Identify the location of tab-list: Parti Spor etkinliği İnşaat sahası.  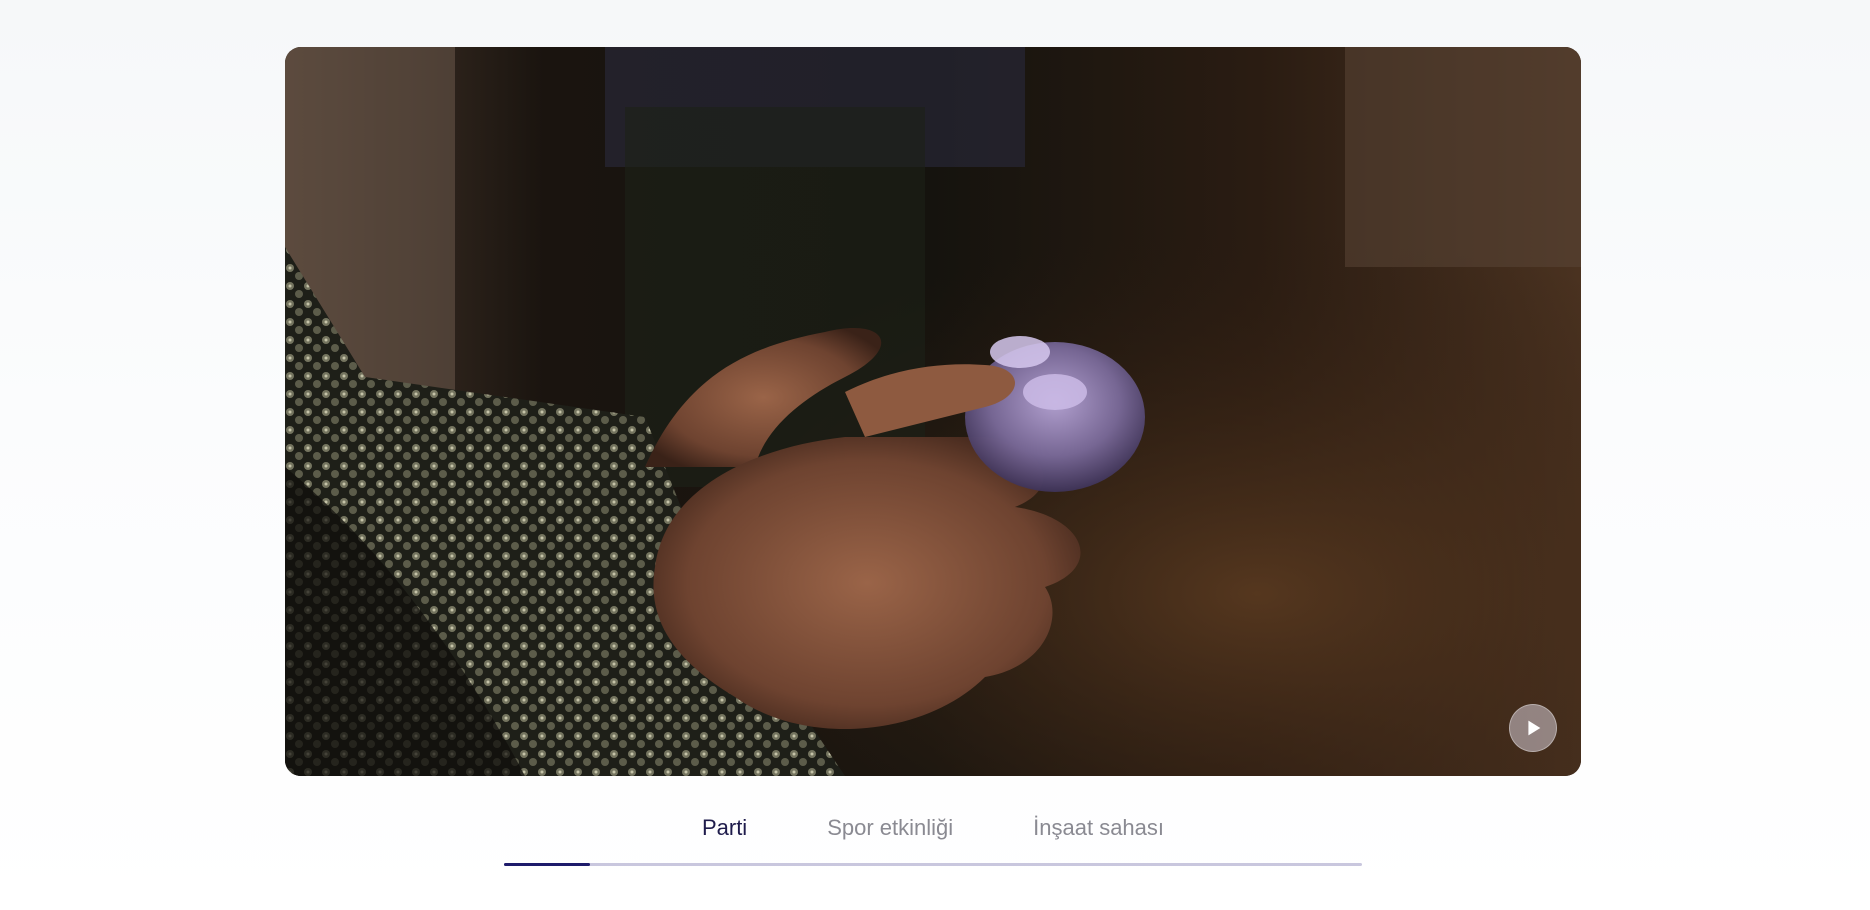
(933, 828).